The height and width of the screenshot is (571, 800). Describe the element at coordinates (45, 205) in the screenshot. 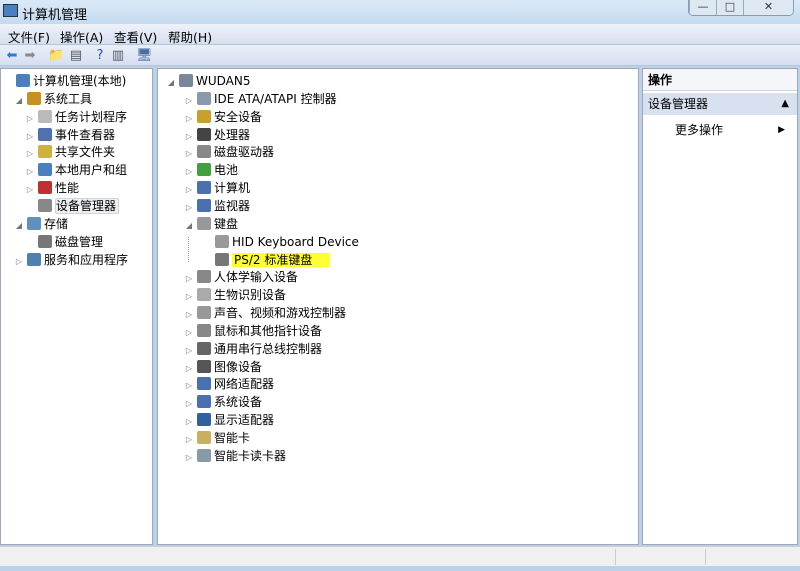

I see `device-manager-icon` at that location.